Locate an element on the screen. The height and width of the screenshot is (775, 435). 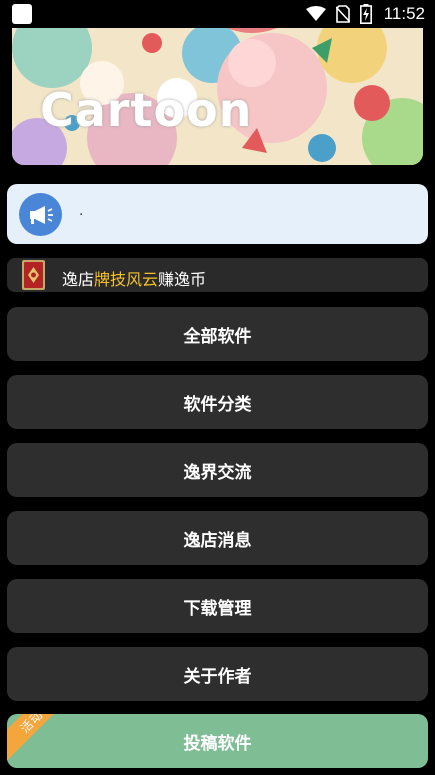
promo-game-link: 牌技风云 is located at coordinates (126, 279).